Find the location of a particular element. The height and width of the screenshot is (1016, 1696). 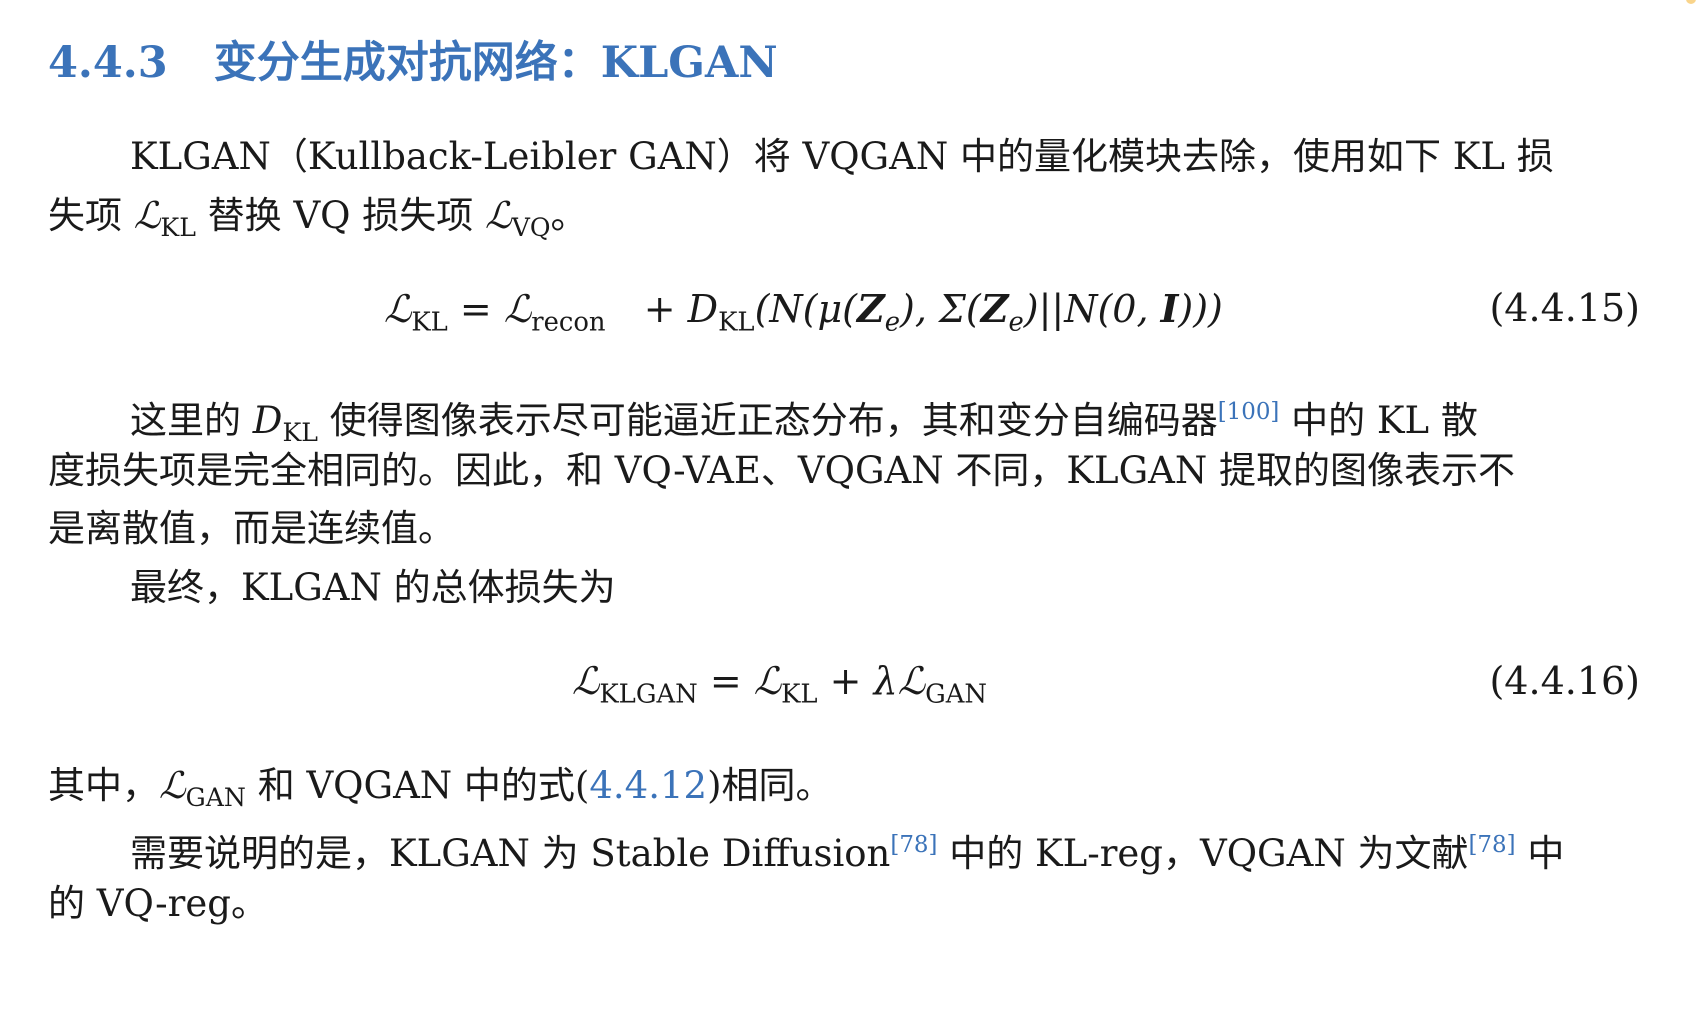

corner-decoration is located at coordinates (1691, 2).